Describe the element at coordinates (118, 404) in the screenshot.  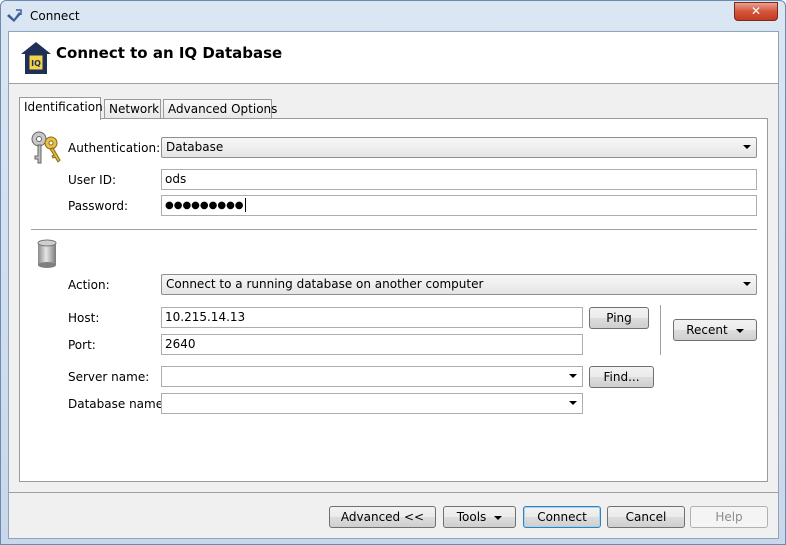
I see `database-name-label: Database name:` at that location.